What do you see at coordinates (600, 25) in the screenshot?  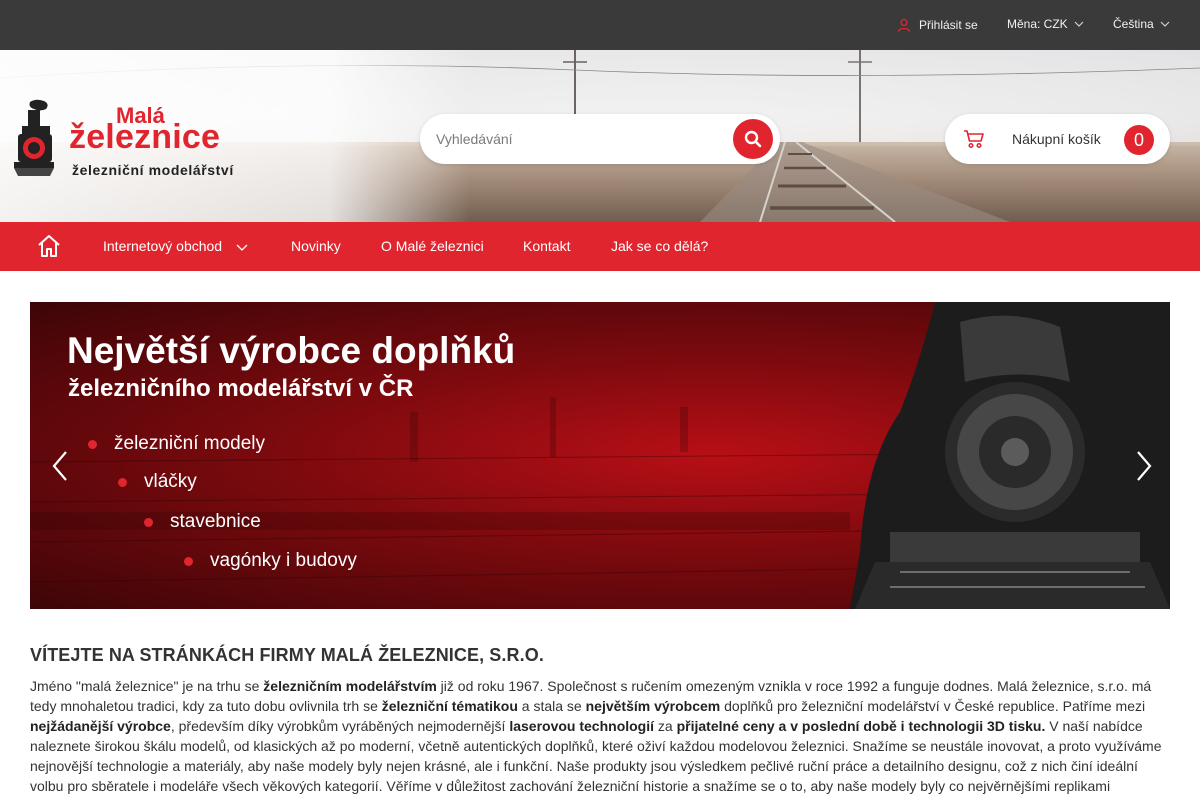 I see `top-bar: Přihlásit se Měna: CZK Čeština` at bounding box center [600, 25].